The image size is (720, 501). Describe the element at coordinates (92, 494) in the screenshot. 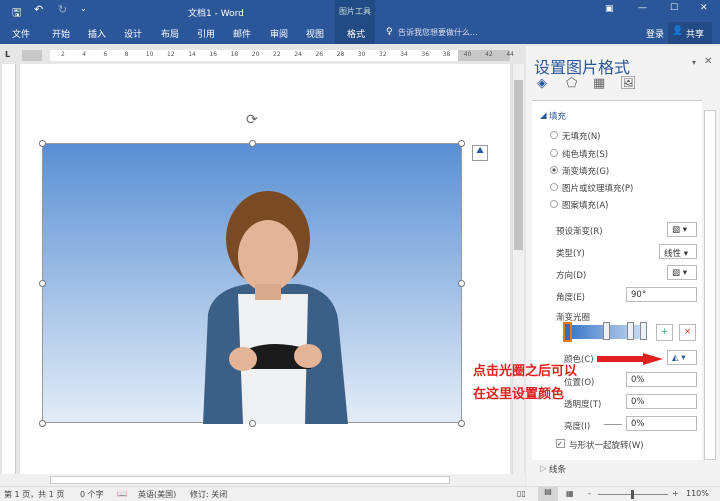

I see `word-count: 0 个字` at that location.